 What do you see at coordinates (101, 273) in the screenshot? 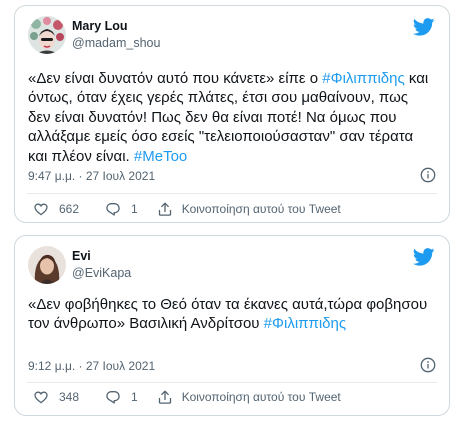
I see `user-handle: @EviKapa` at bounding box center [101, 273].